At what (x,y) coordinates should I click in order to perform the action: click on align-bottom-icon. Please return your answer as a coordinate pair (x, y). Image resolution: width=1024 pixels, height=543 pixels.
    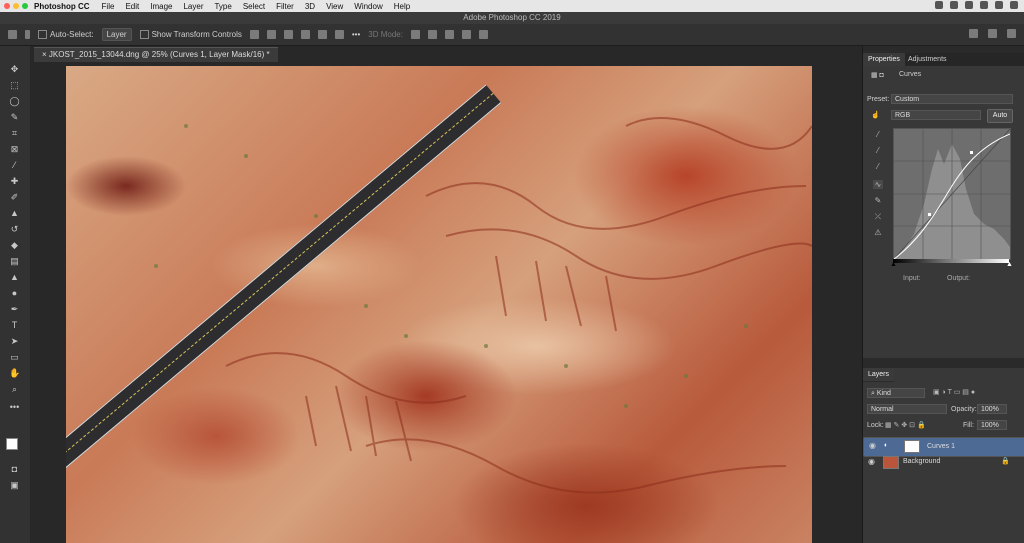
    Looking at the image, I should click on (288, 34).